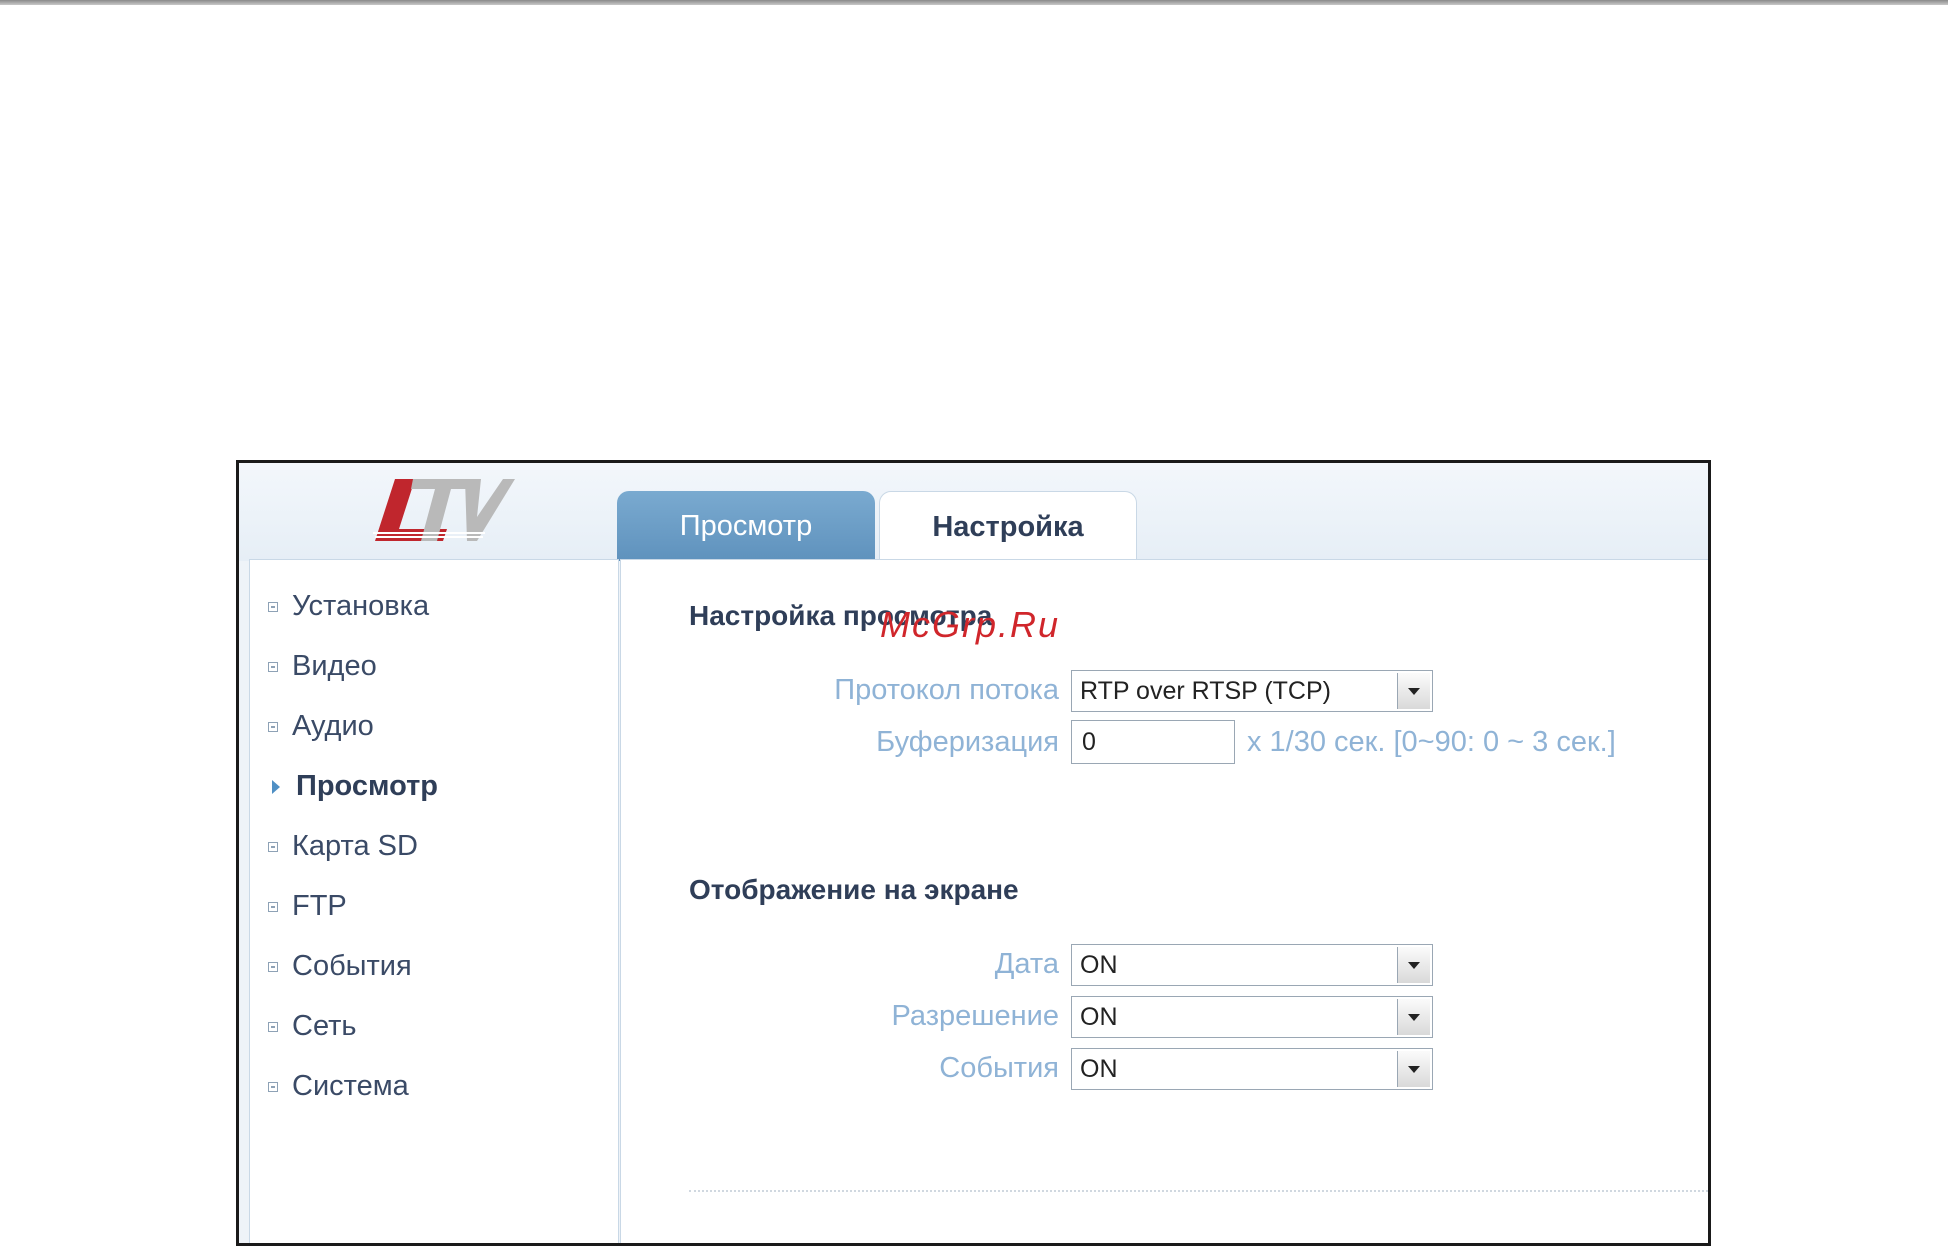 The image size is (1948, 1248). Describe the element at coordinates (970, 624) in the screenshot. I see `watermark: McGrp.Ru` at that location.